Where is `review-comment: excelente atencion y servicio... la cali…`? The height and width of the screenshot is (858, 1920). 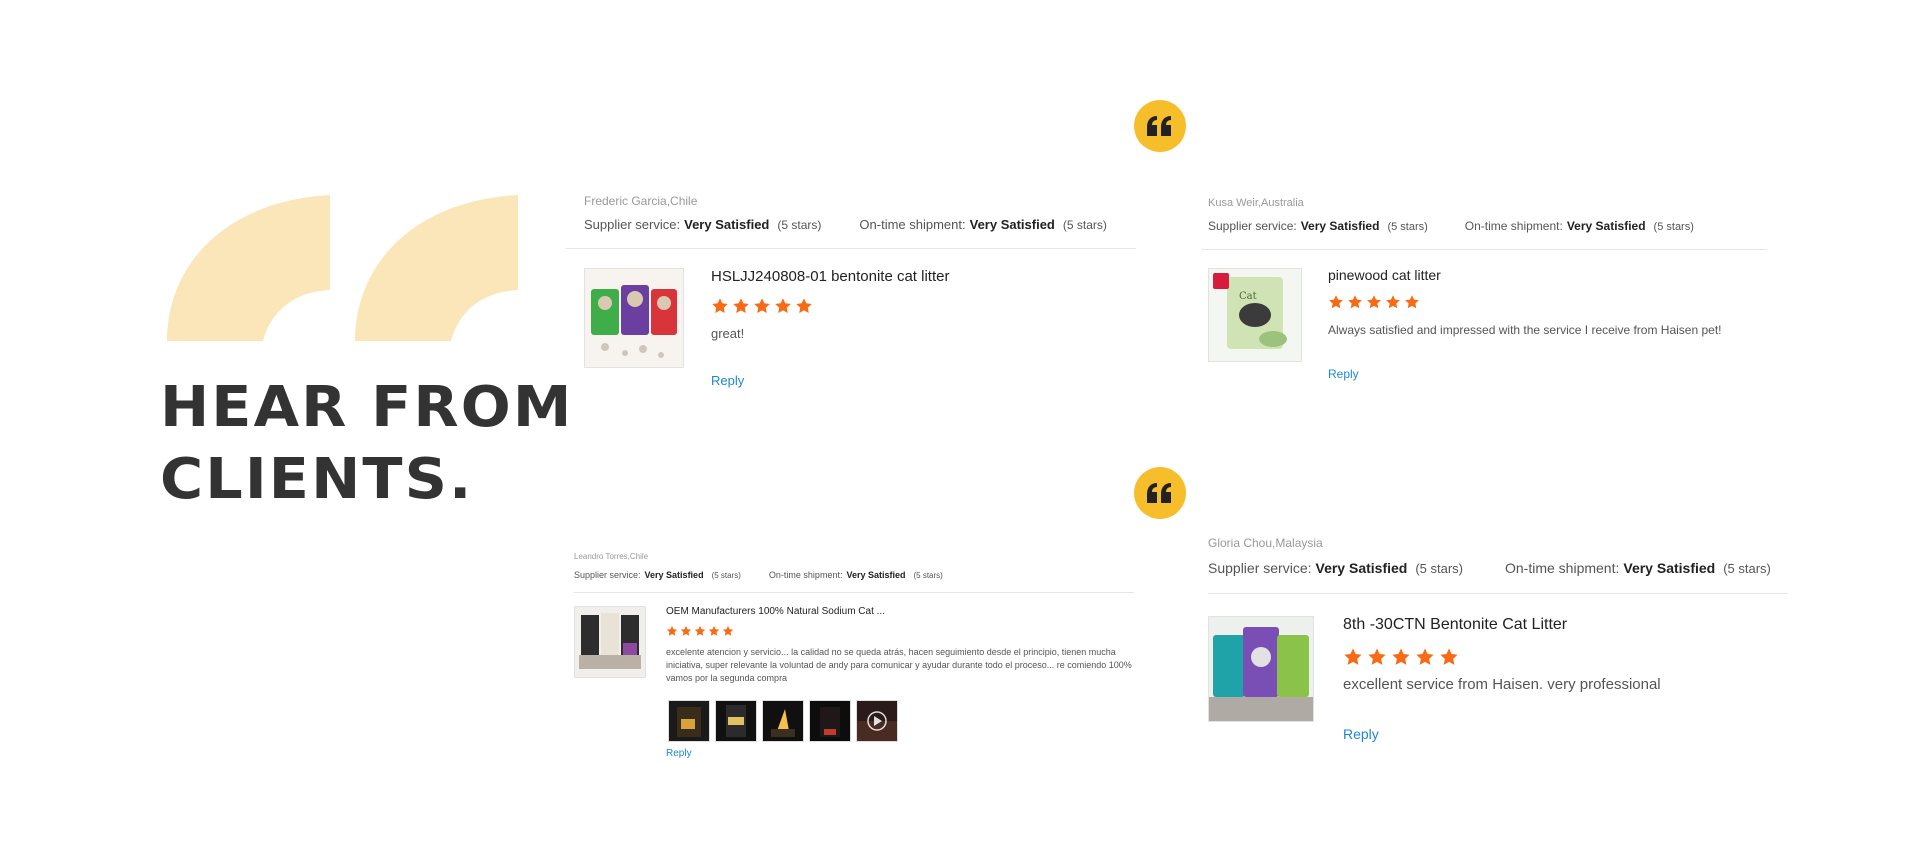 review-comment: excelente atencion y servicio... la cali… is located at coordinates (899, 665).